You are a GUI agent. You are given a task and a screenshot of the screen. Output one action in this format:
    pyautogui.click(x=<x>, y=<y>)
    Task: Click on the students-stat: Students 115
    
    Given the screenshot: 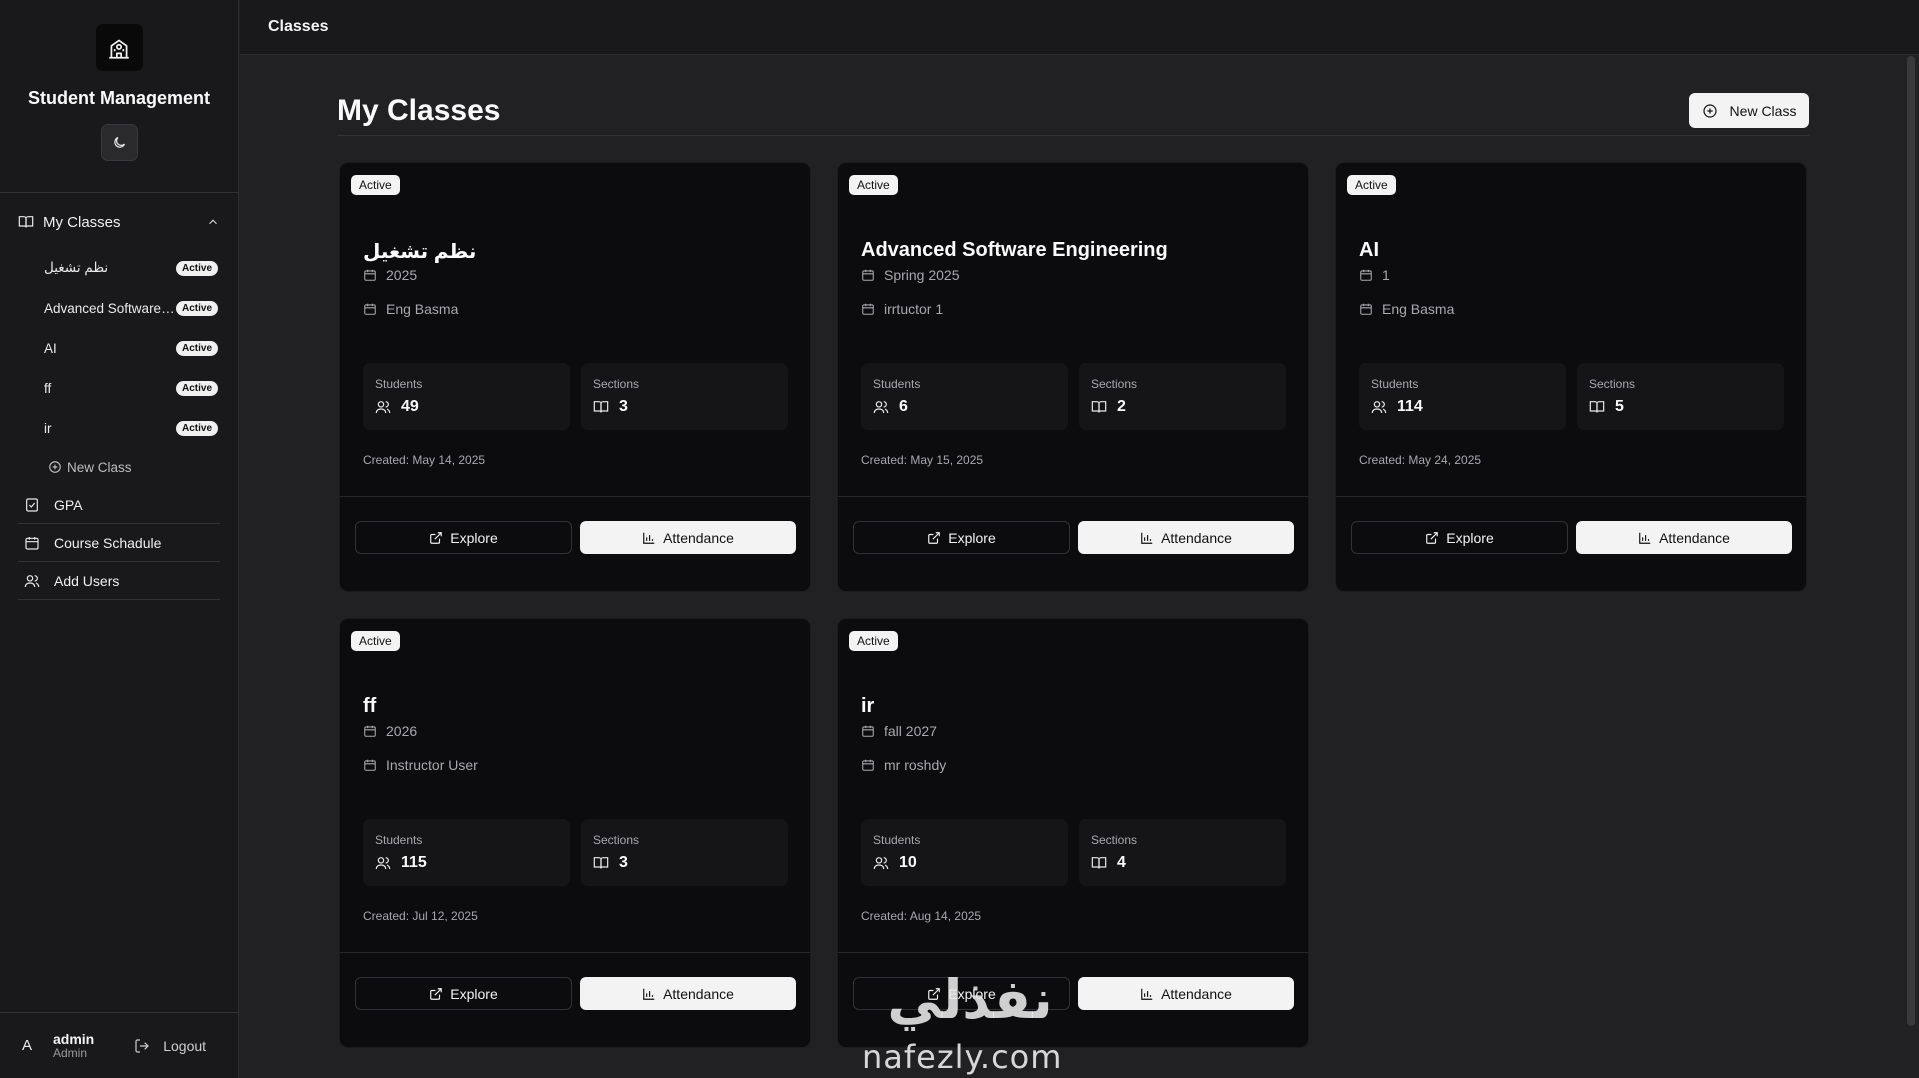 What is the action you would take?
    pyautogui.click(x=466, y=852)
    